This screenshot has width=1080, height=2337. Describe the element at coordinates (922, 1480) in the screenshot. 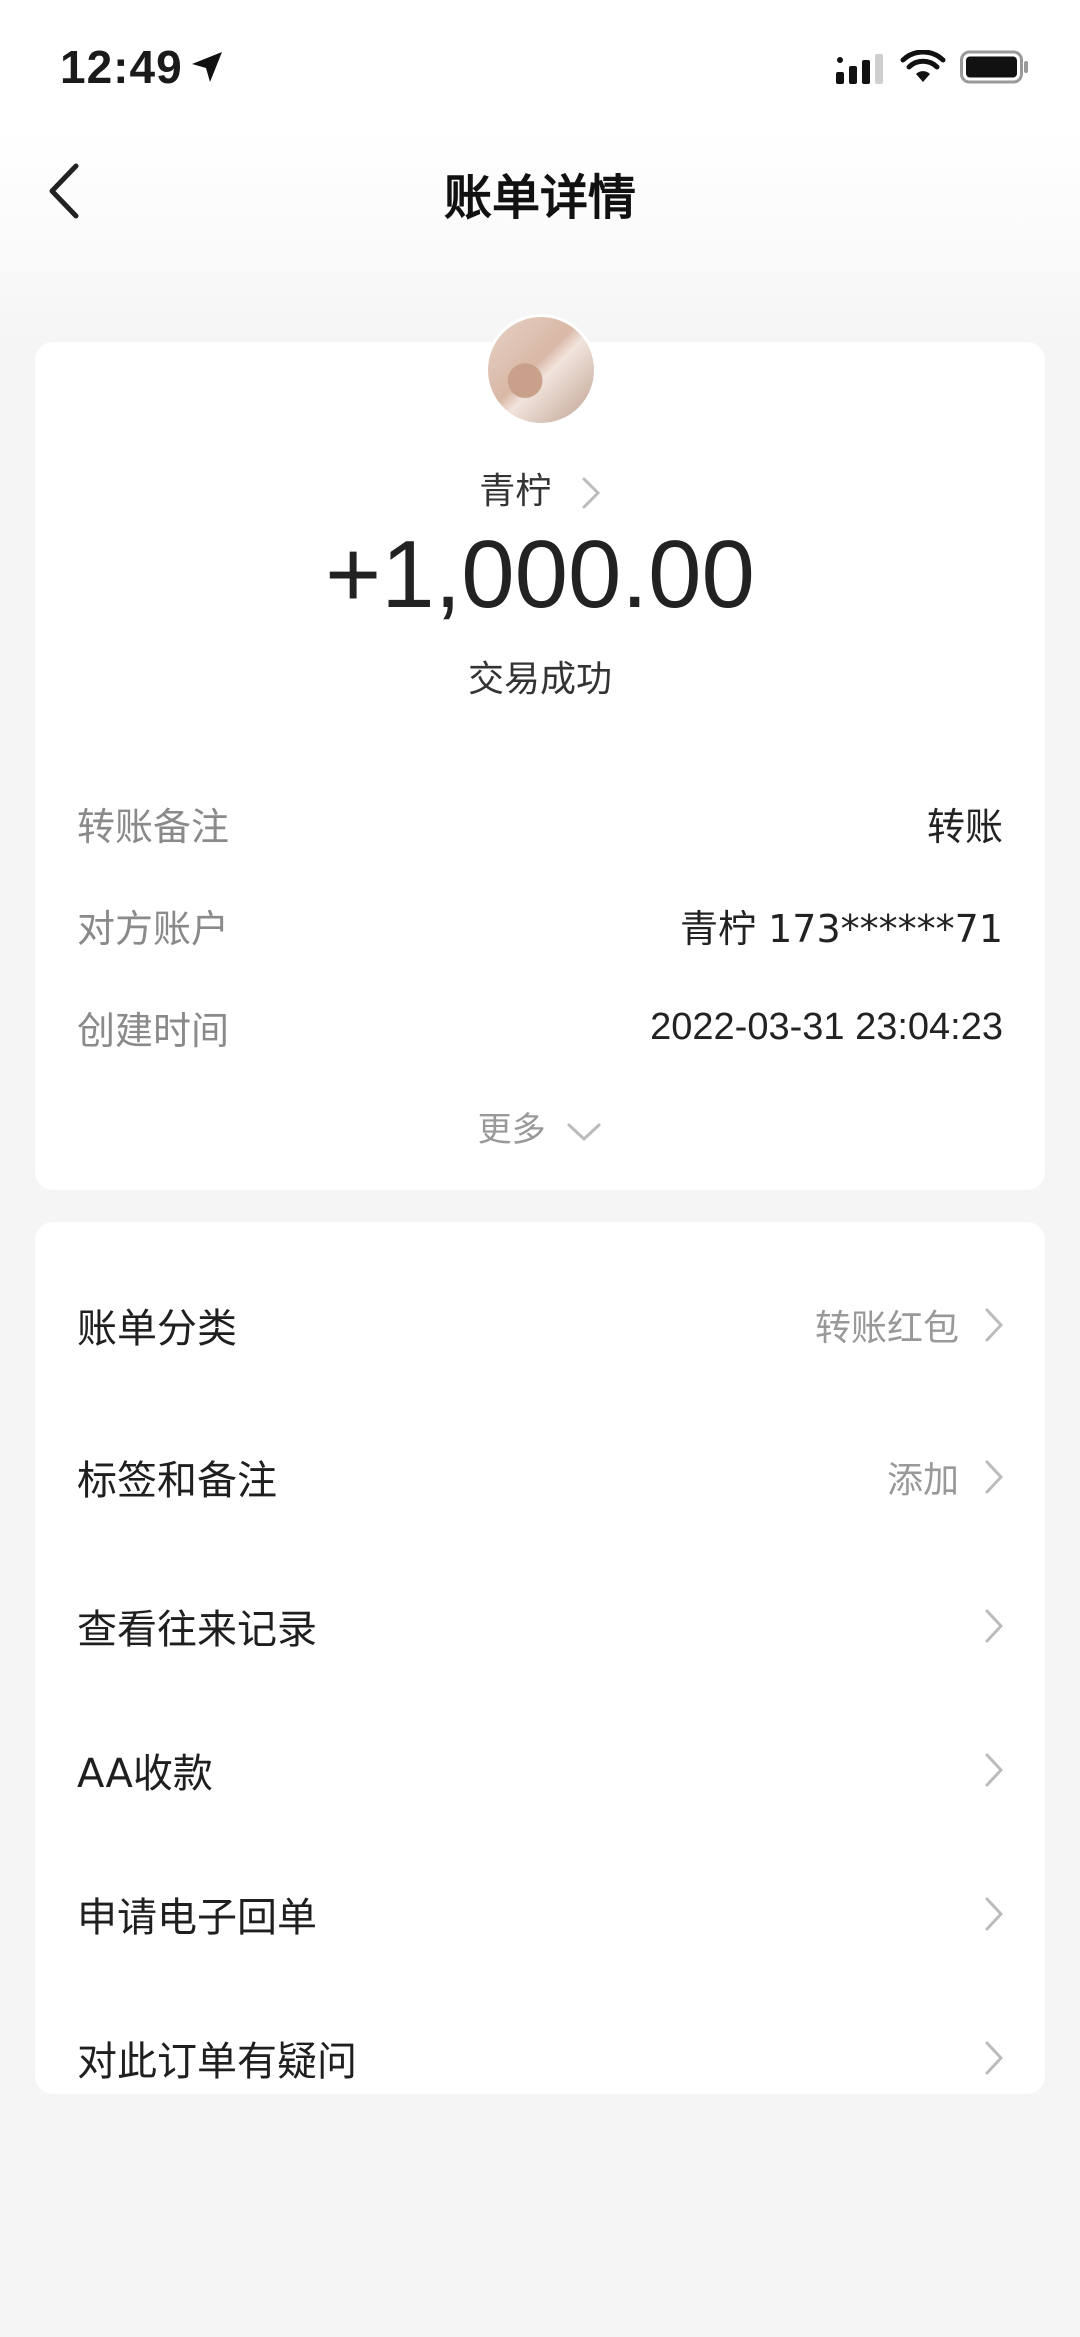

I see `action-value: 添加` at that location.